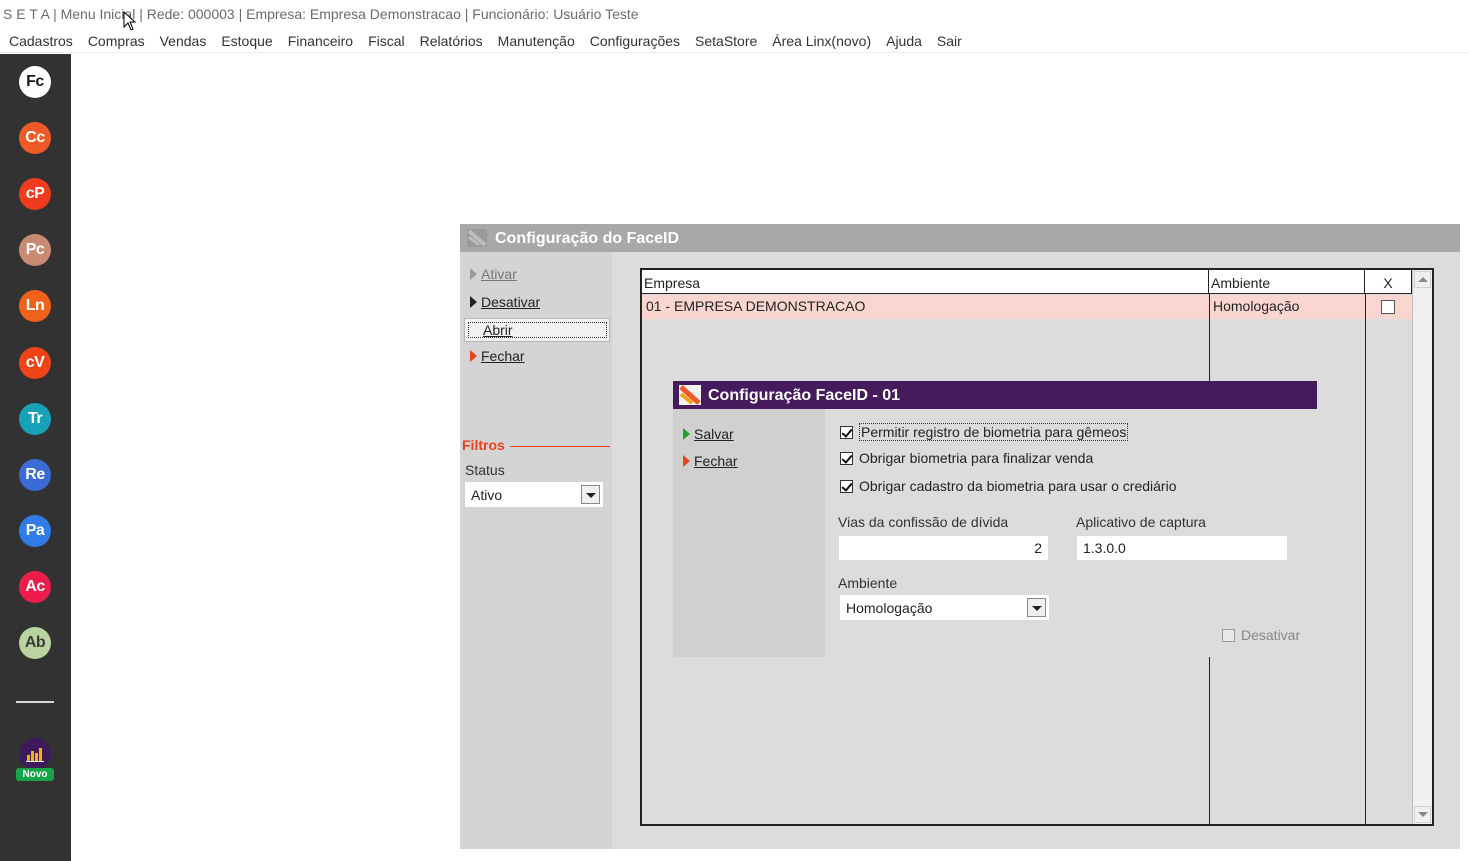 This screenshot has height=861, width=1469. Describe the element at coordinates (35, 587) in the screenshot. I see `app-icon-ac: Ac` at that location.